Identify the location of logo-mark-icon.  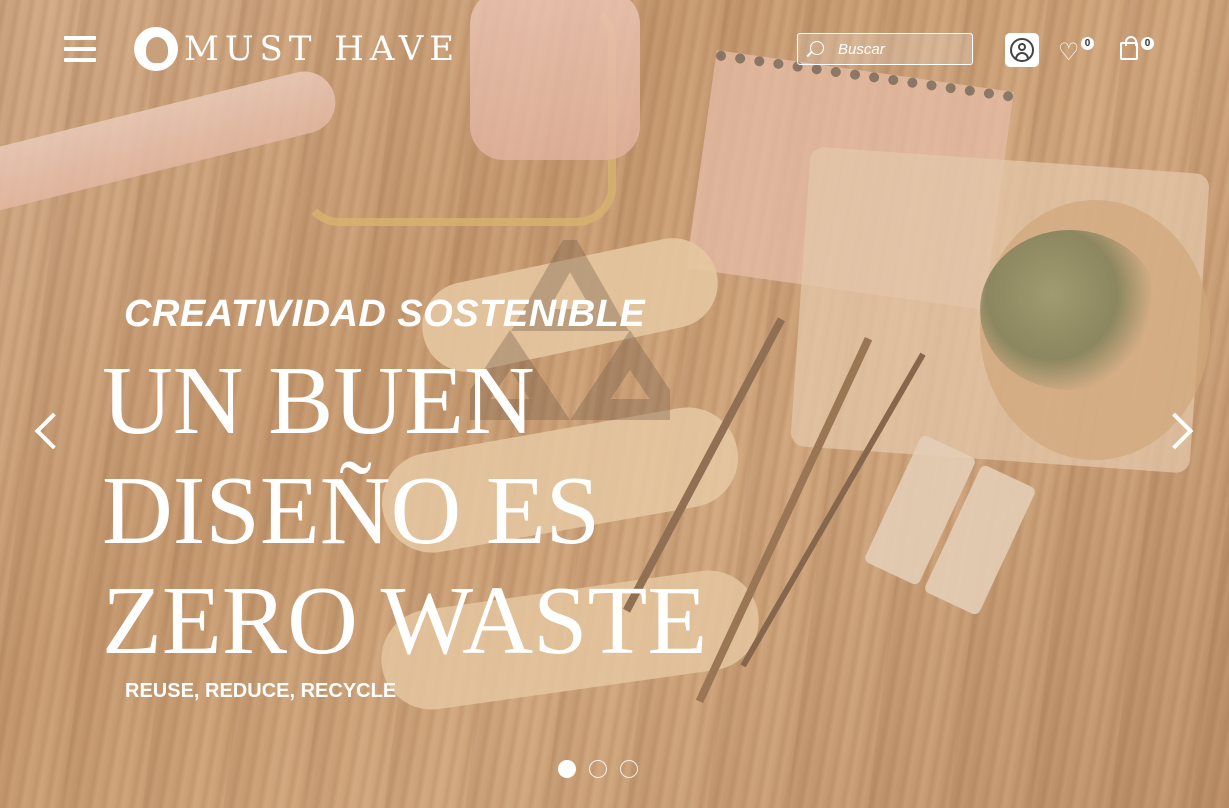
(156, 49).